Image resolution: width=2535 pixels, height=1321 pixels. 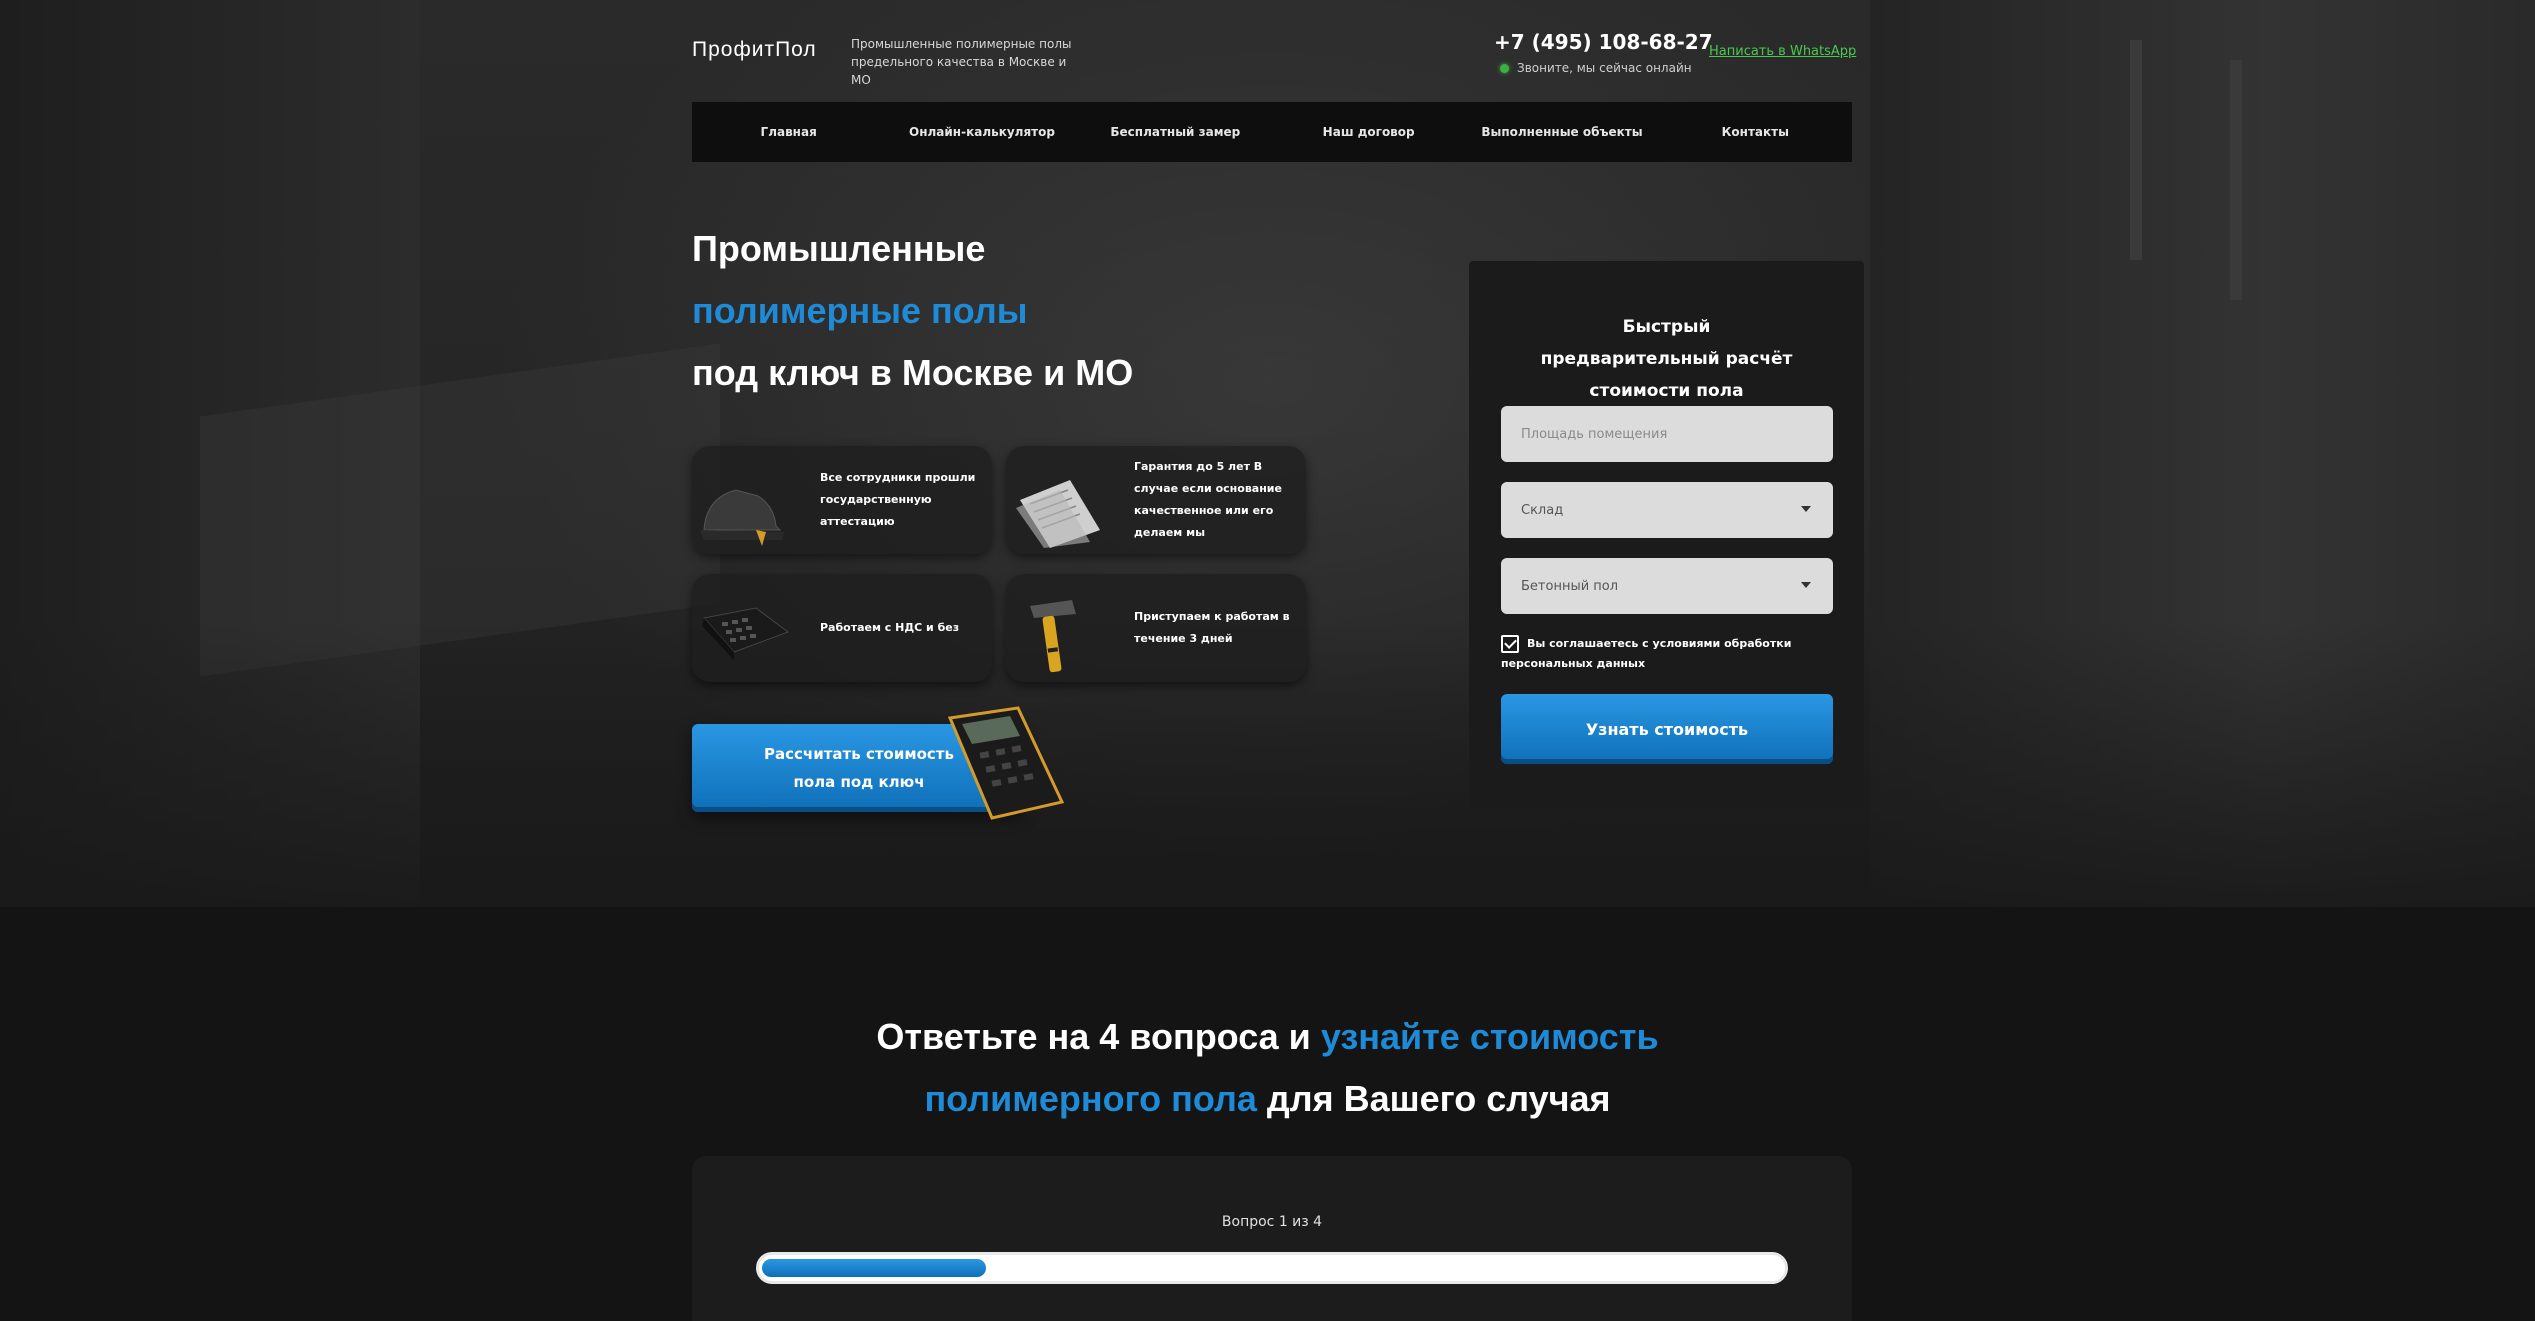 I want to click on area-input: Площадь помещения, so click(x=1667, y=434).